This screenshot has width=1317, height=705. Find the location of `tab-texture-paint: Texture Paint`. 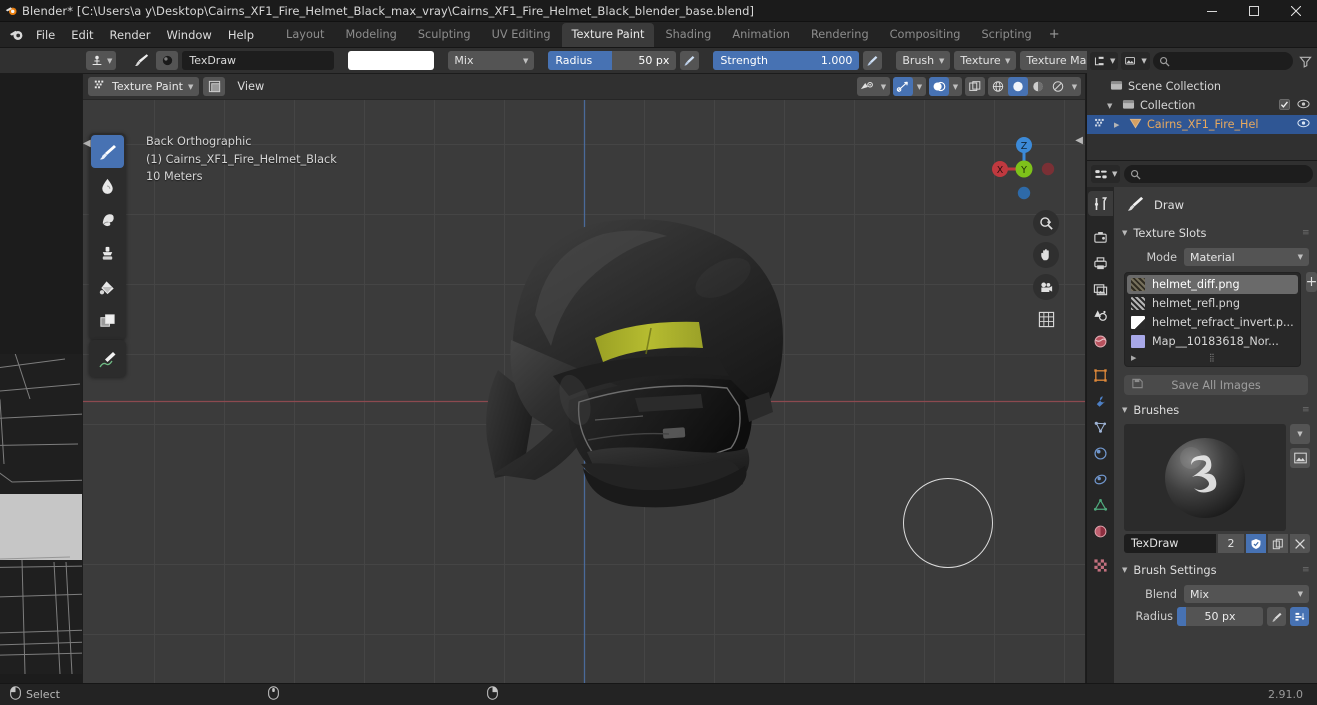

tab-texture-paint: Texture Paint is located at coordinates (608, 34).